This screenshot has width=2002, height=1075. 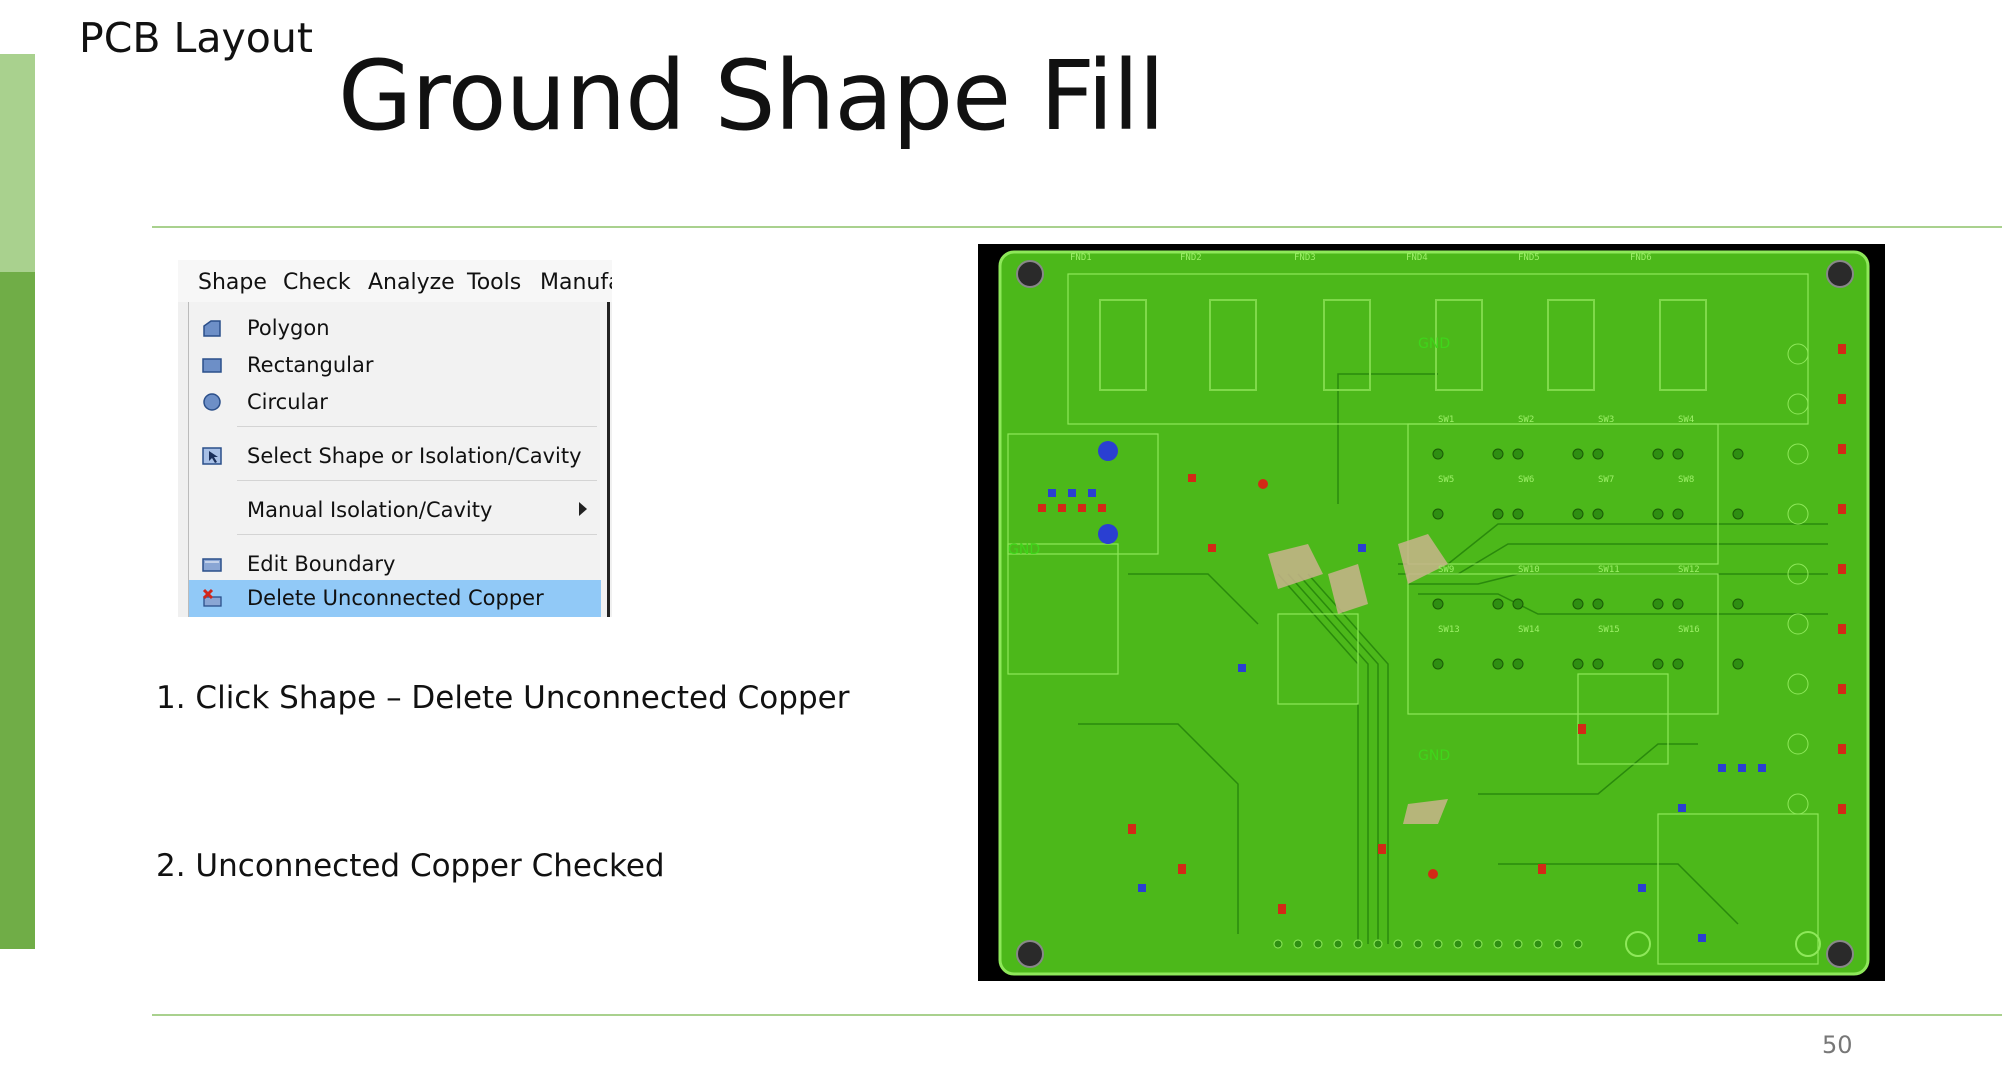 What do you see at coordinates (1689, 630) in the screenshot?
I see `pcb-label-sw: SW16` at bounding box center [1689, 630].